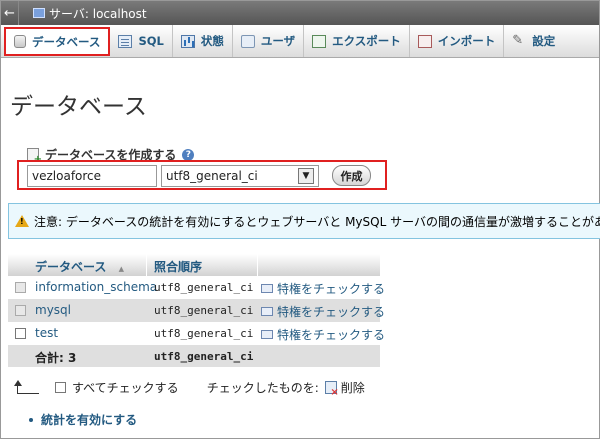 The height and width of the screenshot is (439, 600). Describe the element at coordinates (125, 41) in the screenshot. I see `sql-icon` at that location.